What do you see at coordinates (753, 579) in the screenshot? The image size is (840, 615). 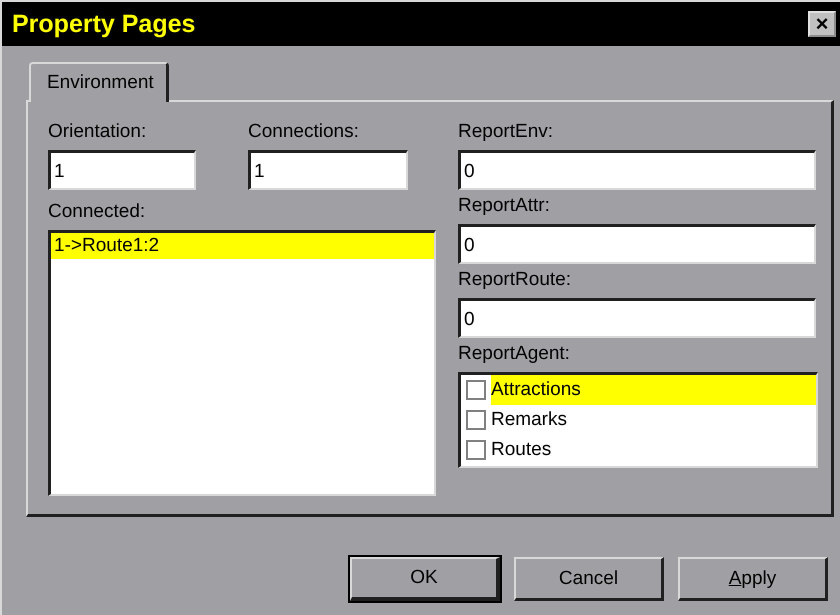 I see `dialog-button: Apply` at bounding box center [753, 579].